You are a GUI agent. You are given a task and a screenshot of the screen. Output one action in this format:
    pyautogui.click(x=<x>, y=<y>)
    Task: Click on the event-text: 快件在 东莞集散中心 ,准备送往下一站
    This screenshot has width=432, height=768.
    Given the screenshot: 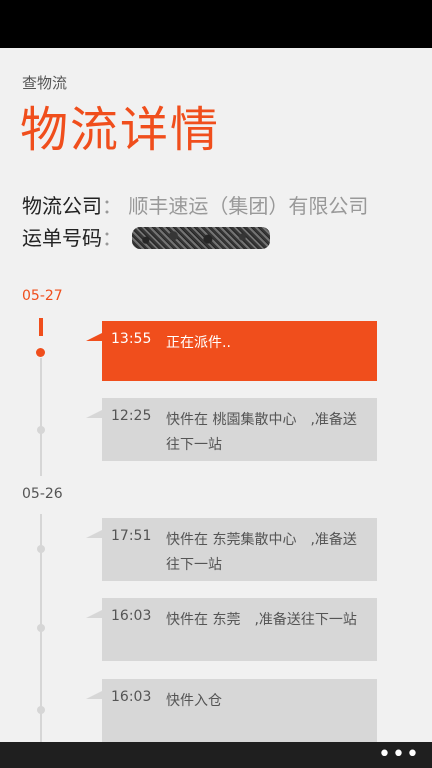 What is the action you would take?
    pyautogui.click(x=261, y=552)
    